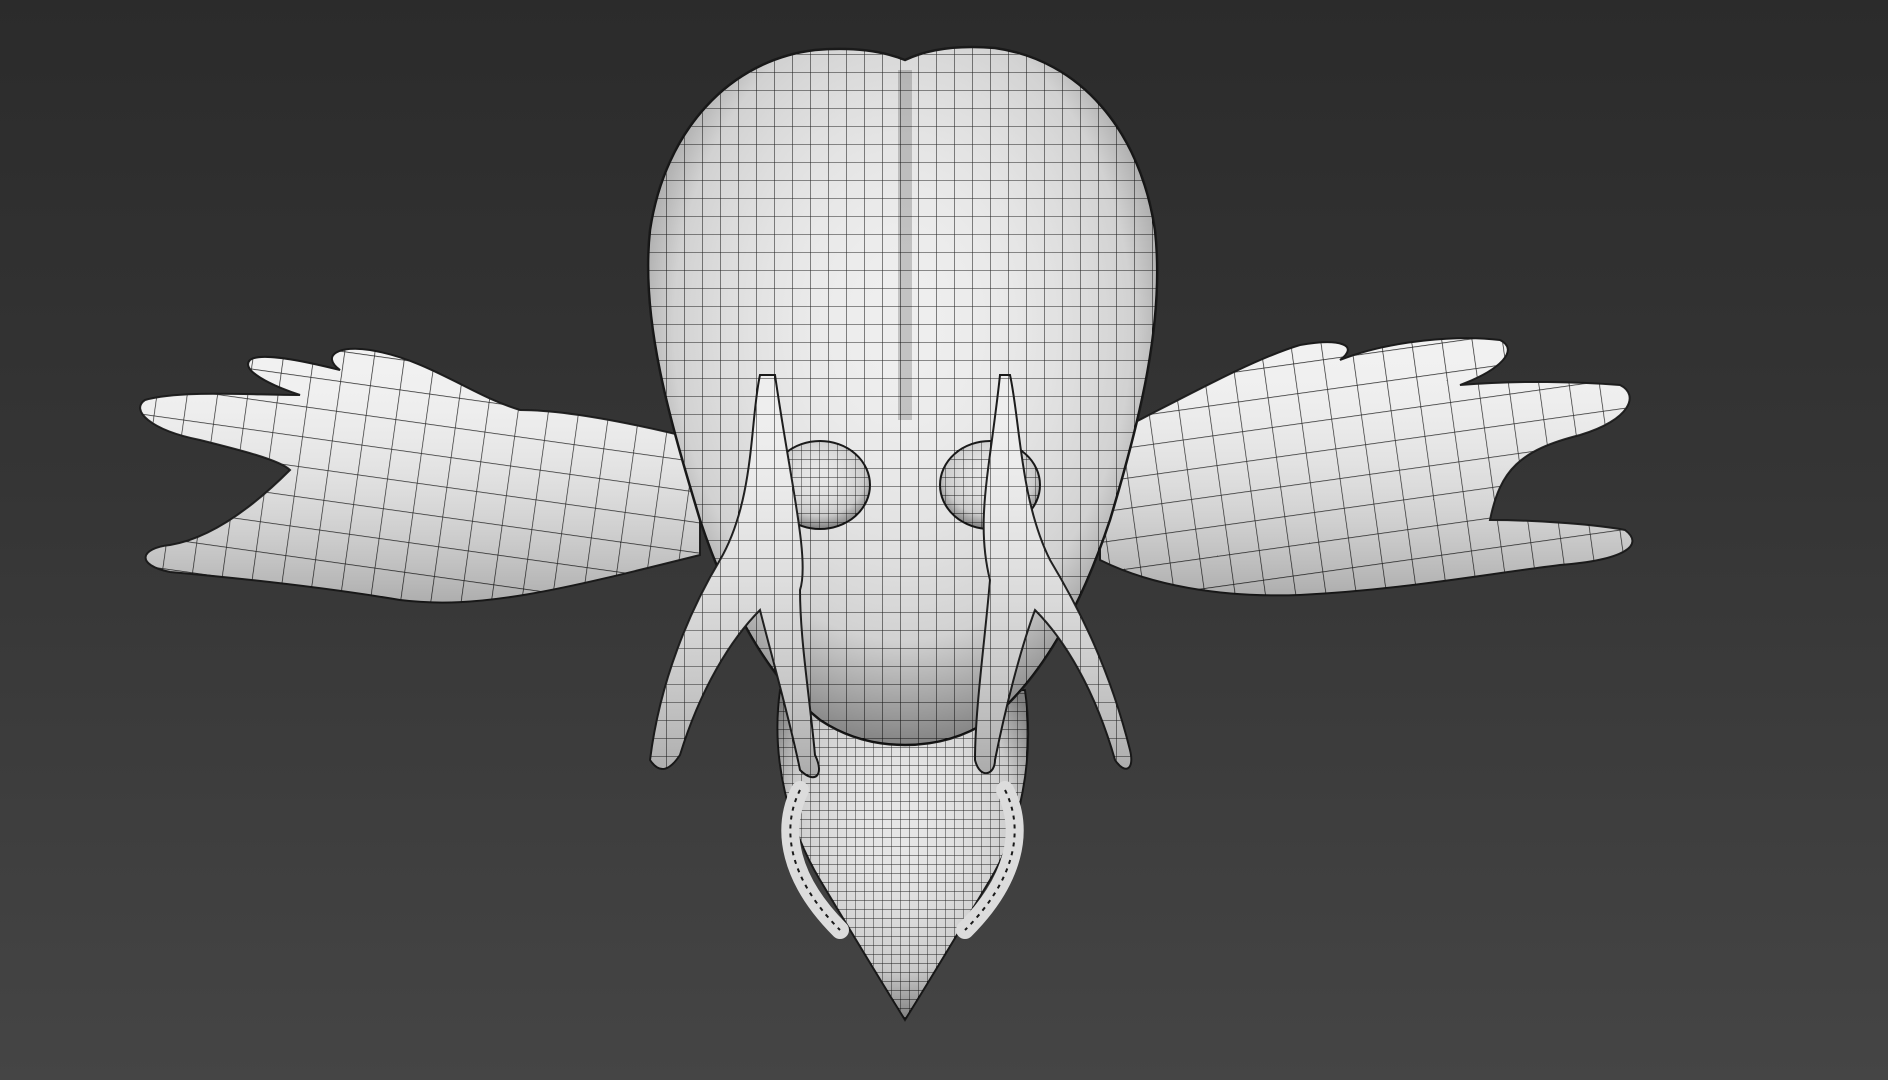 This screenshot has height=1080, width=1888. I want to click on left-fin, so click(420, 475).